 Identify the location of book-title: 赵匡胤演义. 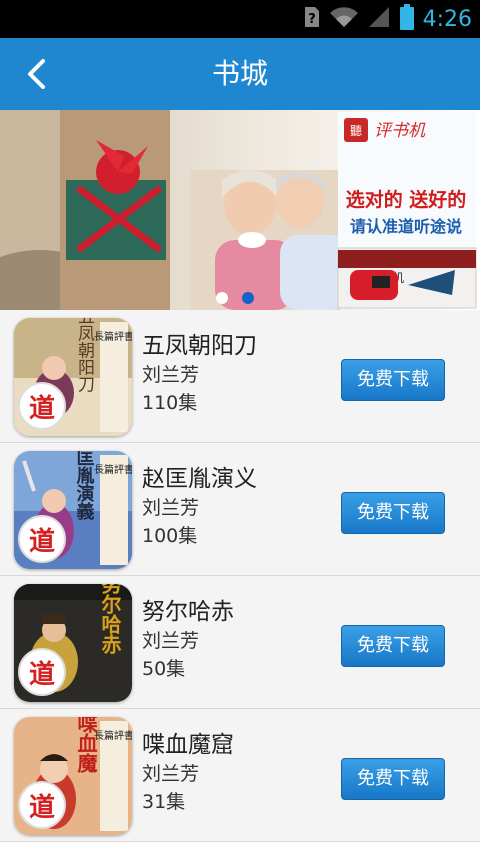
(199, 479).